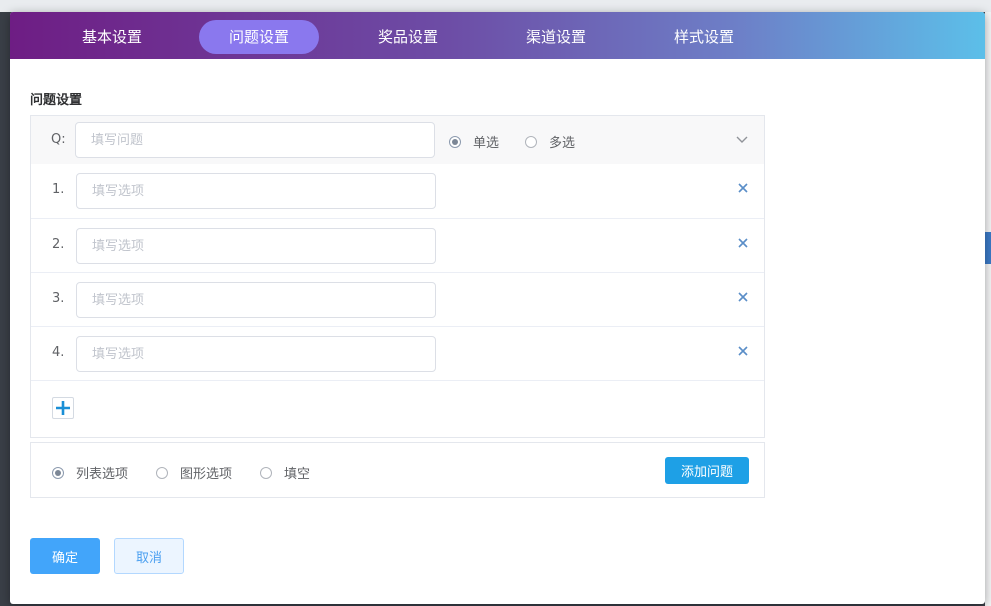 The width and height of the screenshot is (991, 606). Describe the element at coordinates (58, 244) in the screenshot. I see `option-number: 2.` at that location.